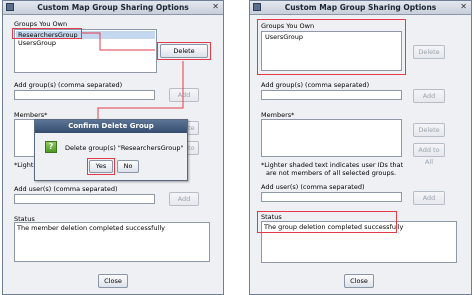  I want to click on add-to-all-button: Add to All, so click(429, 154).